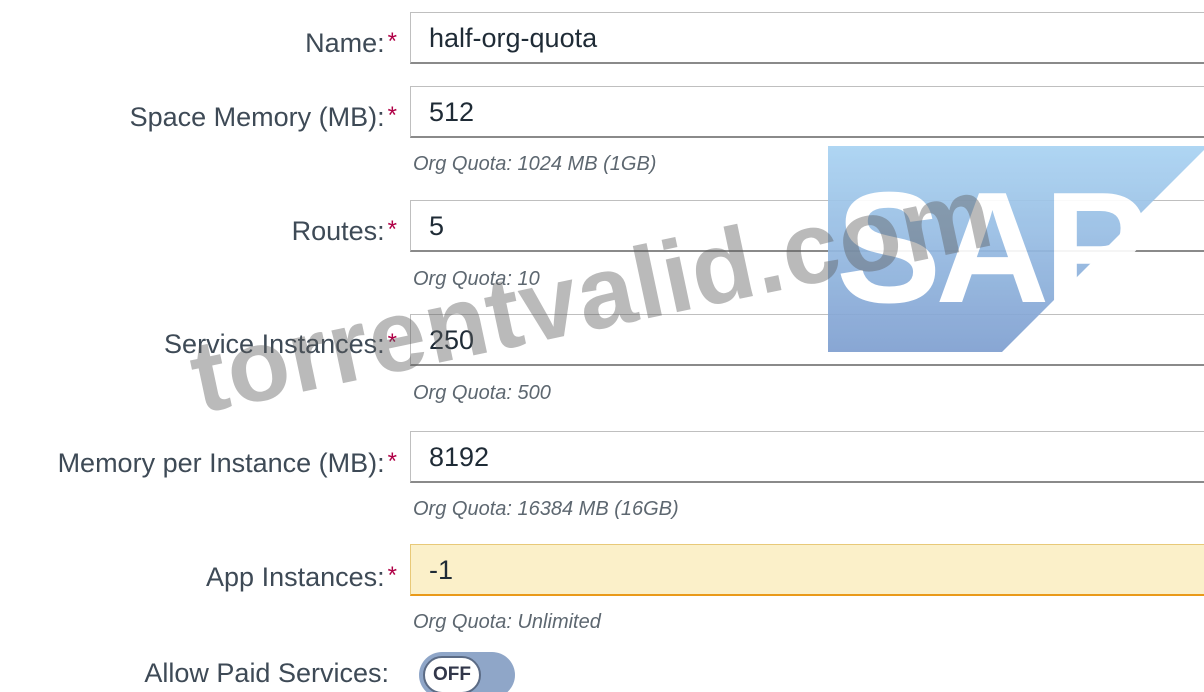  I want to click on name-input: half-org-quota, so click(807, 38).